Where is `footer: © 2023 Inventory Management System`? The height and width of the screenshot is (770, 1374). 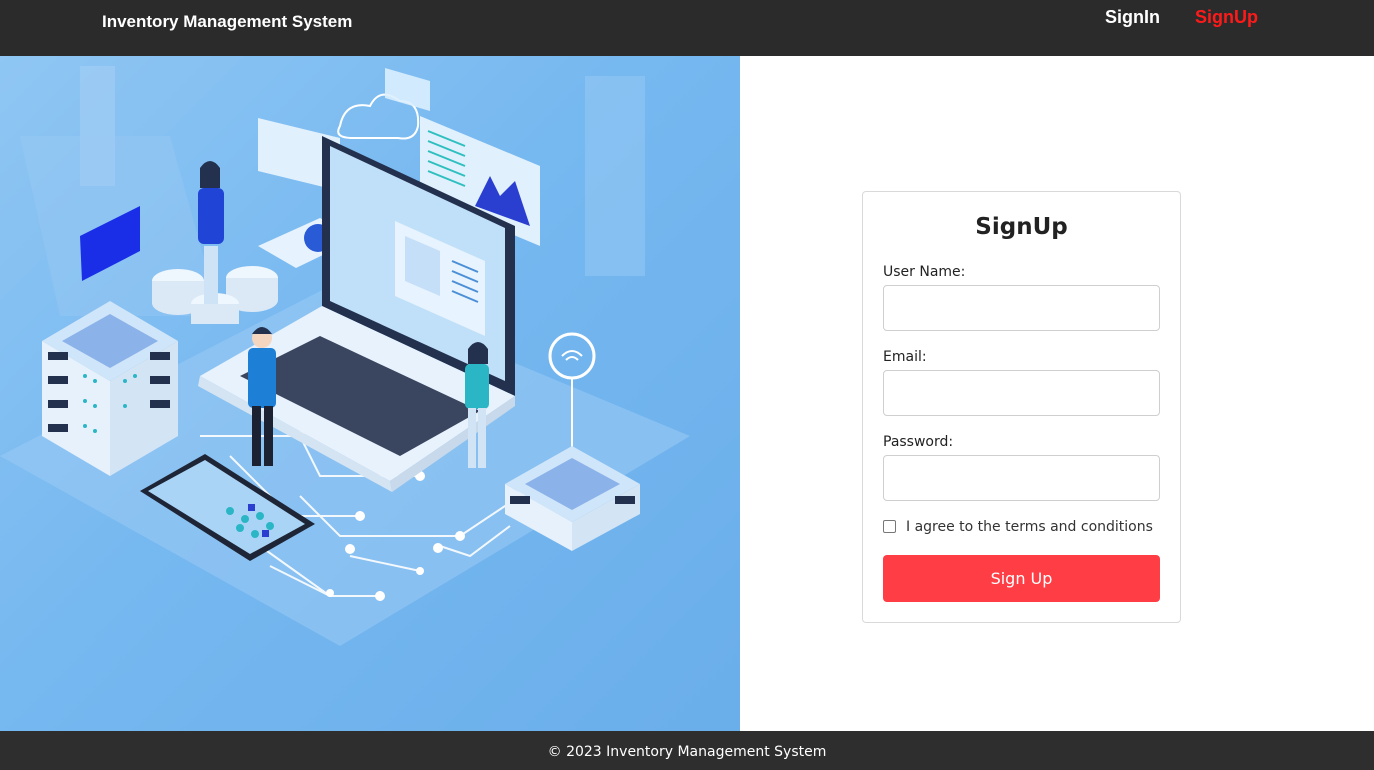
footer: © 2023 Inventory Management System is located at coordinates (687, 750).